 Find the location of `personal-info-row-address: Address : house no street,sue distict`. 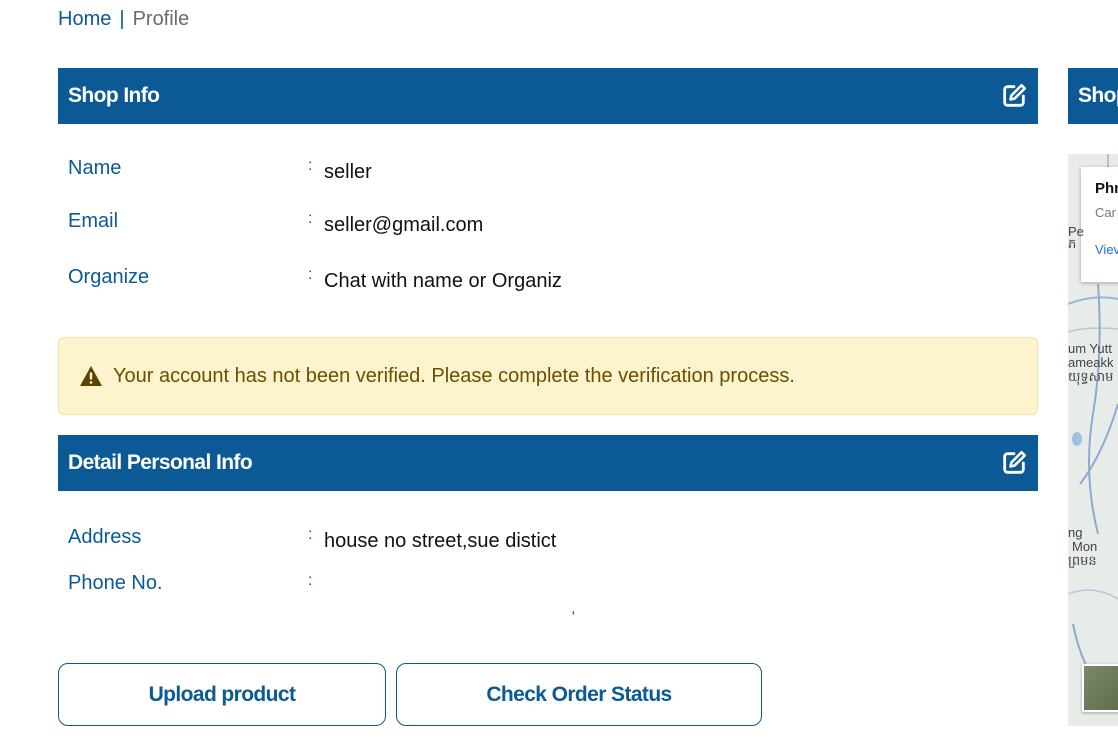

personal-info-row-address: Address : house no street,sue distict is located at coordinates (548, 541).